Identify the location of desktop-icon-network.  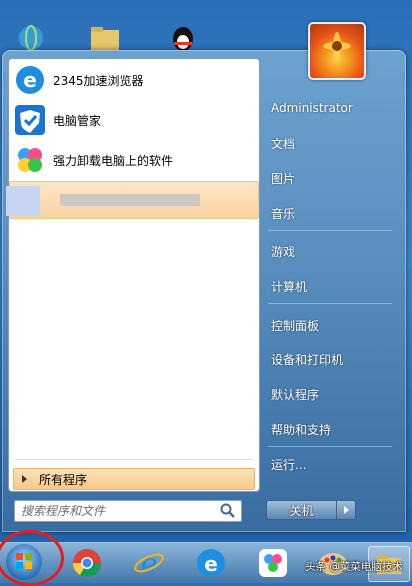
(31, 37).